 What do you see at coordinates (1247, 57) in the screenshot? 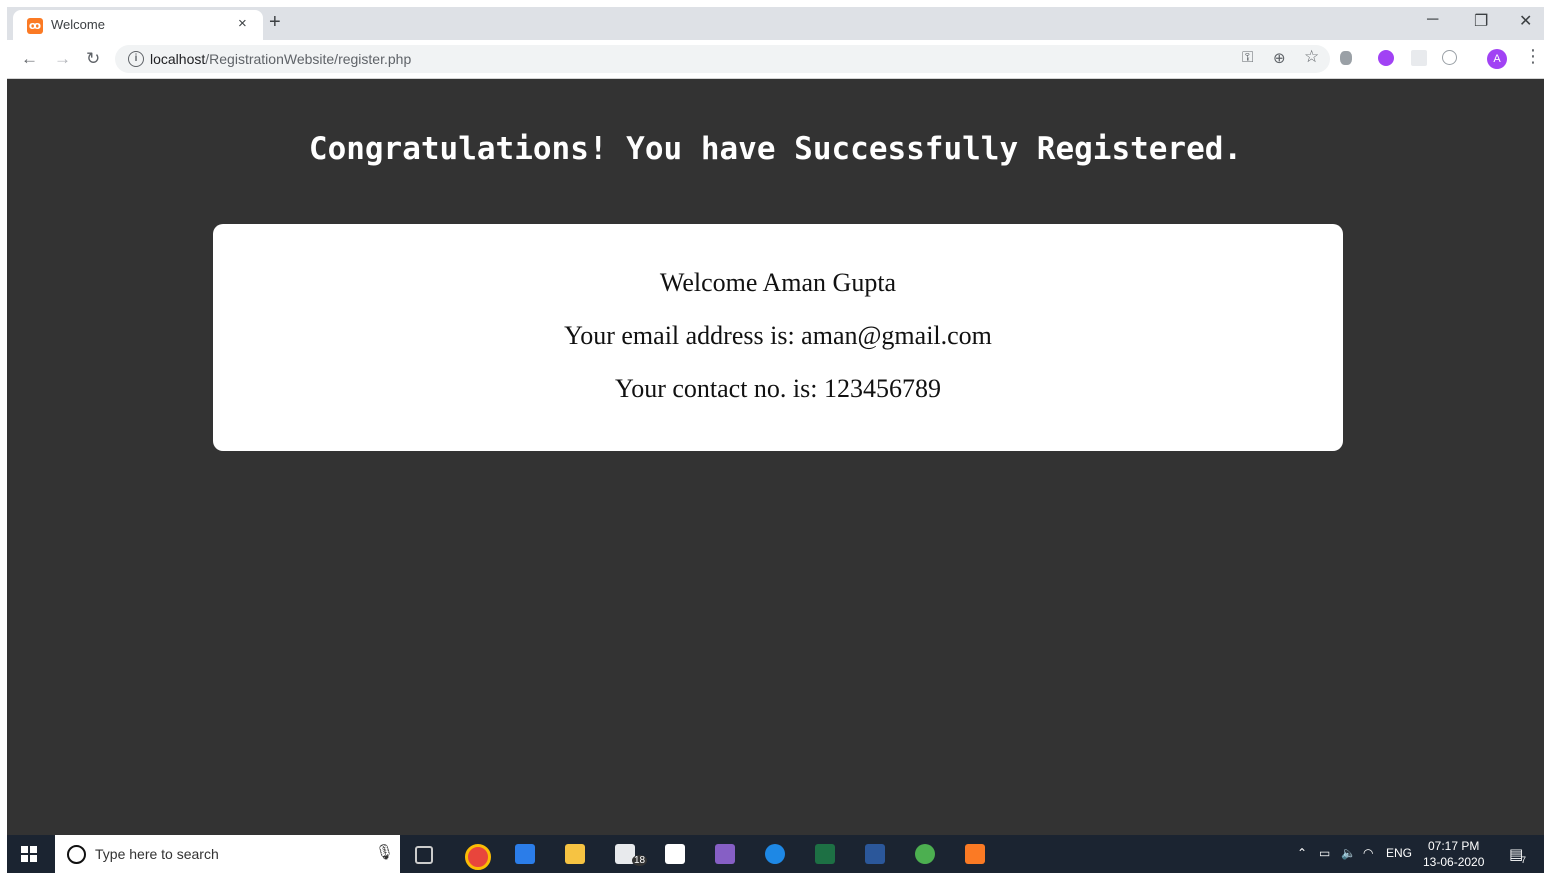
I see `key-icon: ⚿` at bounding box center [1247, 57].